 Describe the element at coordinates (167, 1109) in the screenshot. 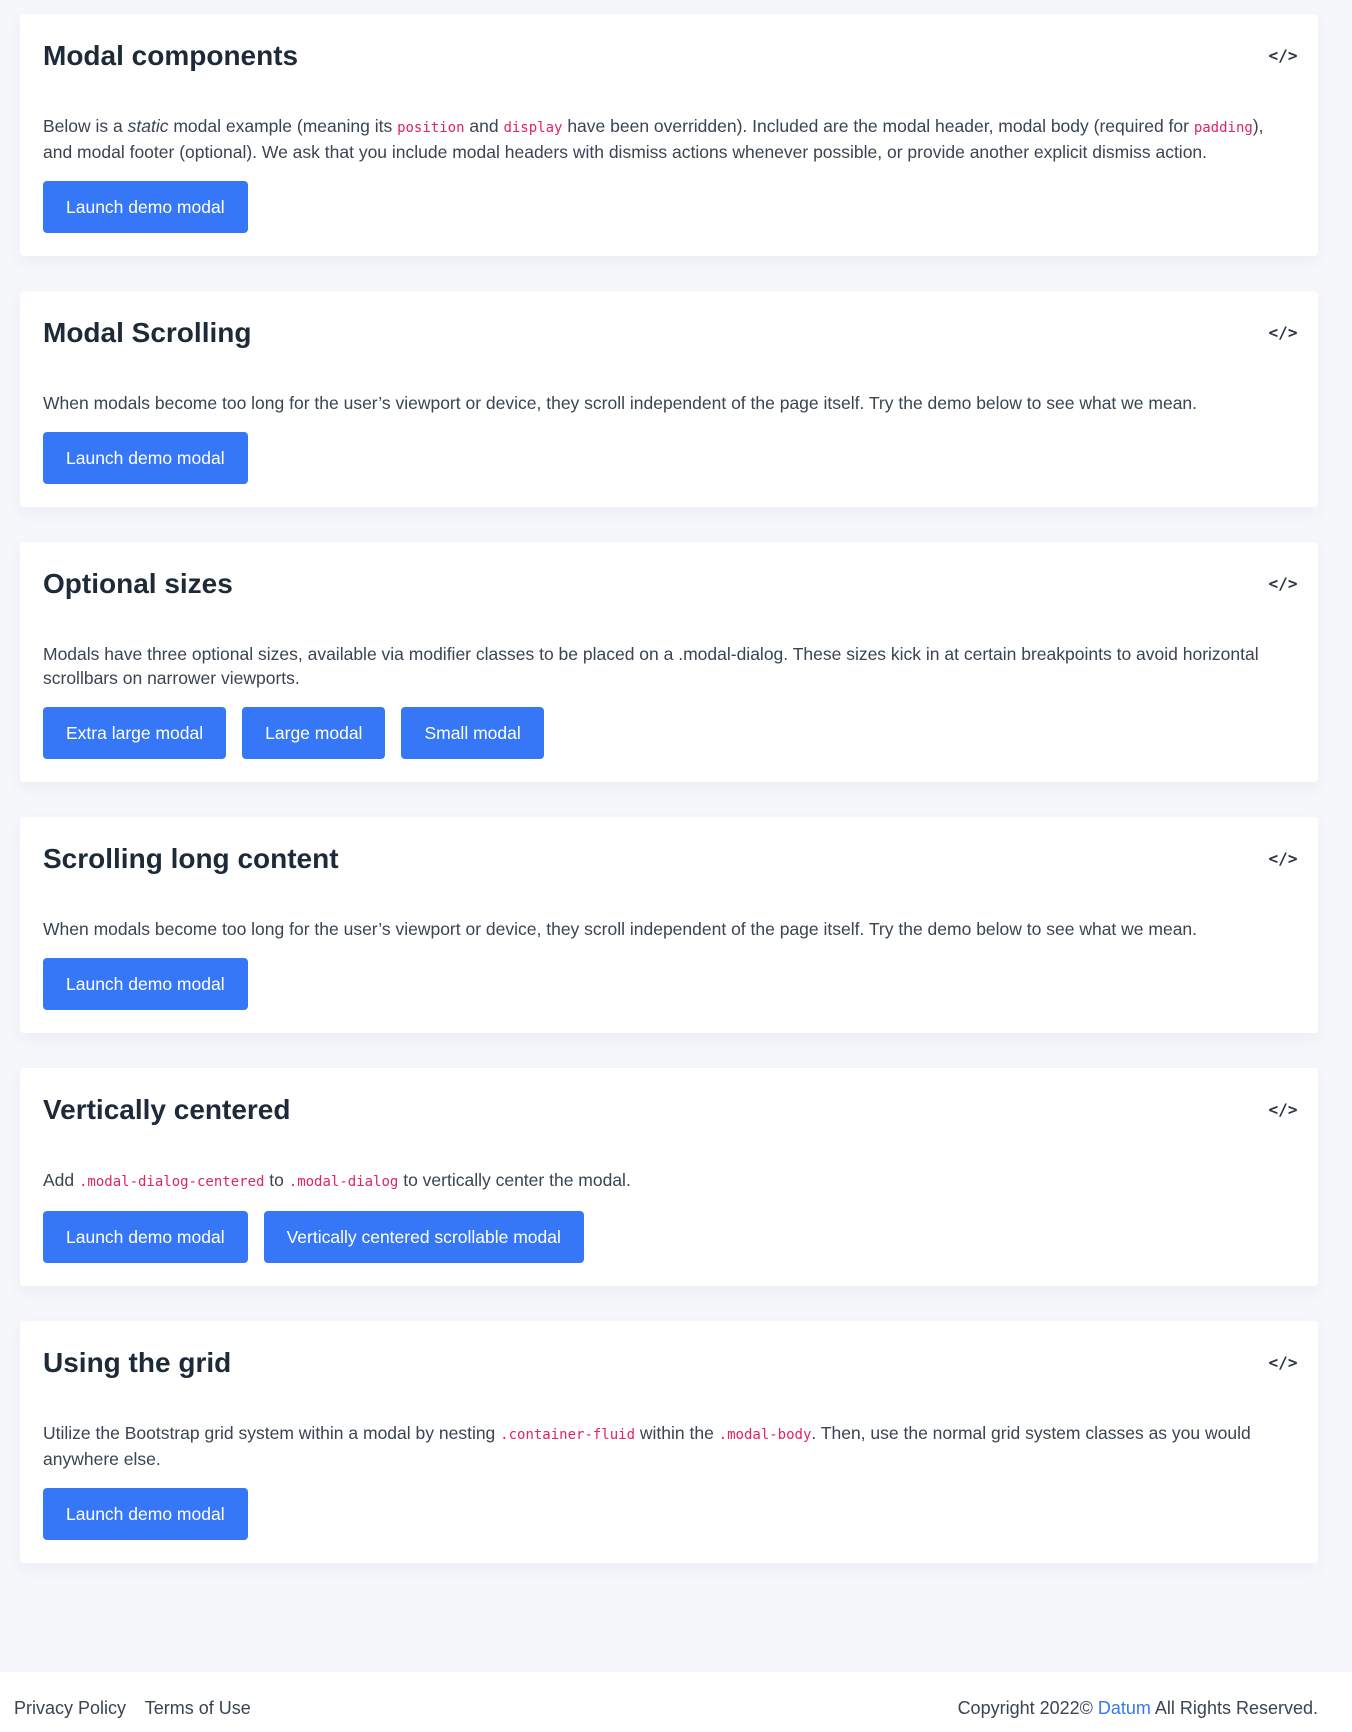

I see `card-title: Vertically centered` at that location.